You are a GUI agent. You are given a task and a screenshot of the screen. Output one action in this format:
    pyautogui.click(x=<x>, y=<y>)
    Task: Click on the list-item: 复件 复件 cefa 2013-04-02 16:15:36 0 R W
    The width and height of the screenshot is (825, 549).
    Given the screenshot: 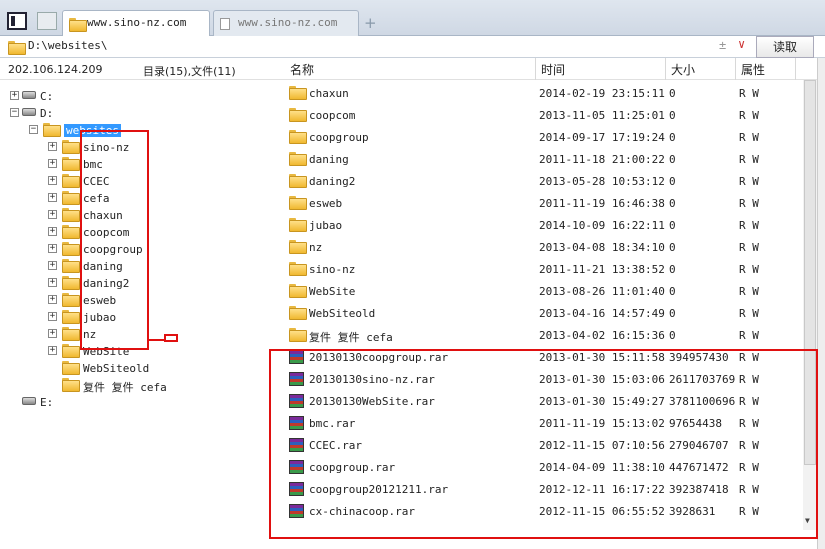 What is the action you would take?
    pyautogui.click(x=544, y=335)
    